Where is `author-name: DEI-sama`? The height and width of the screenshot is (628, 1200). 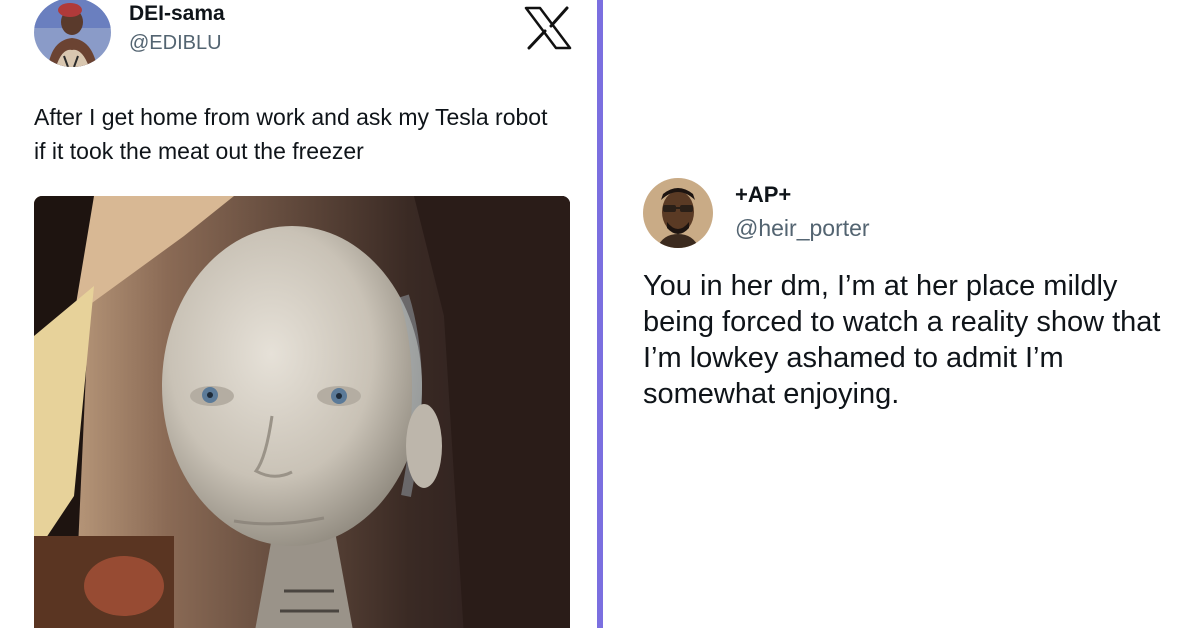
author-name: DEI-sama is located at coordinates (177, 14).